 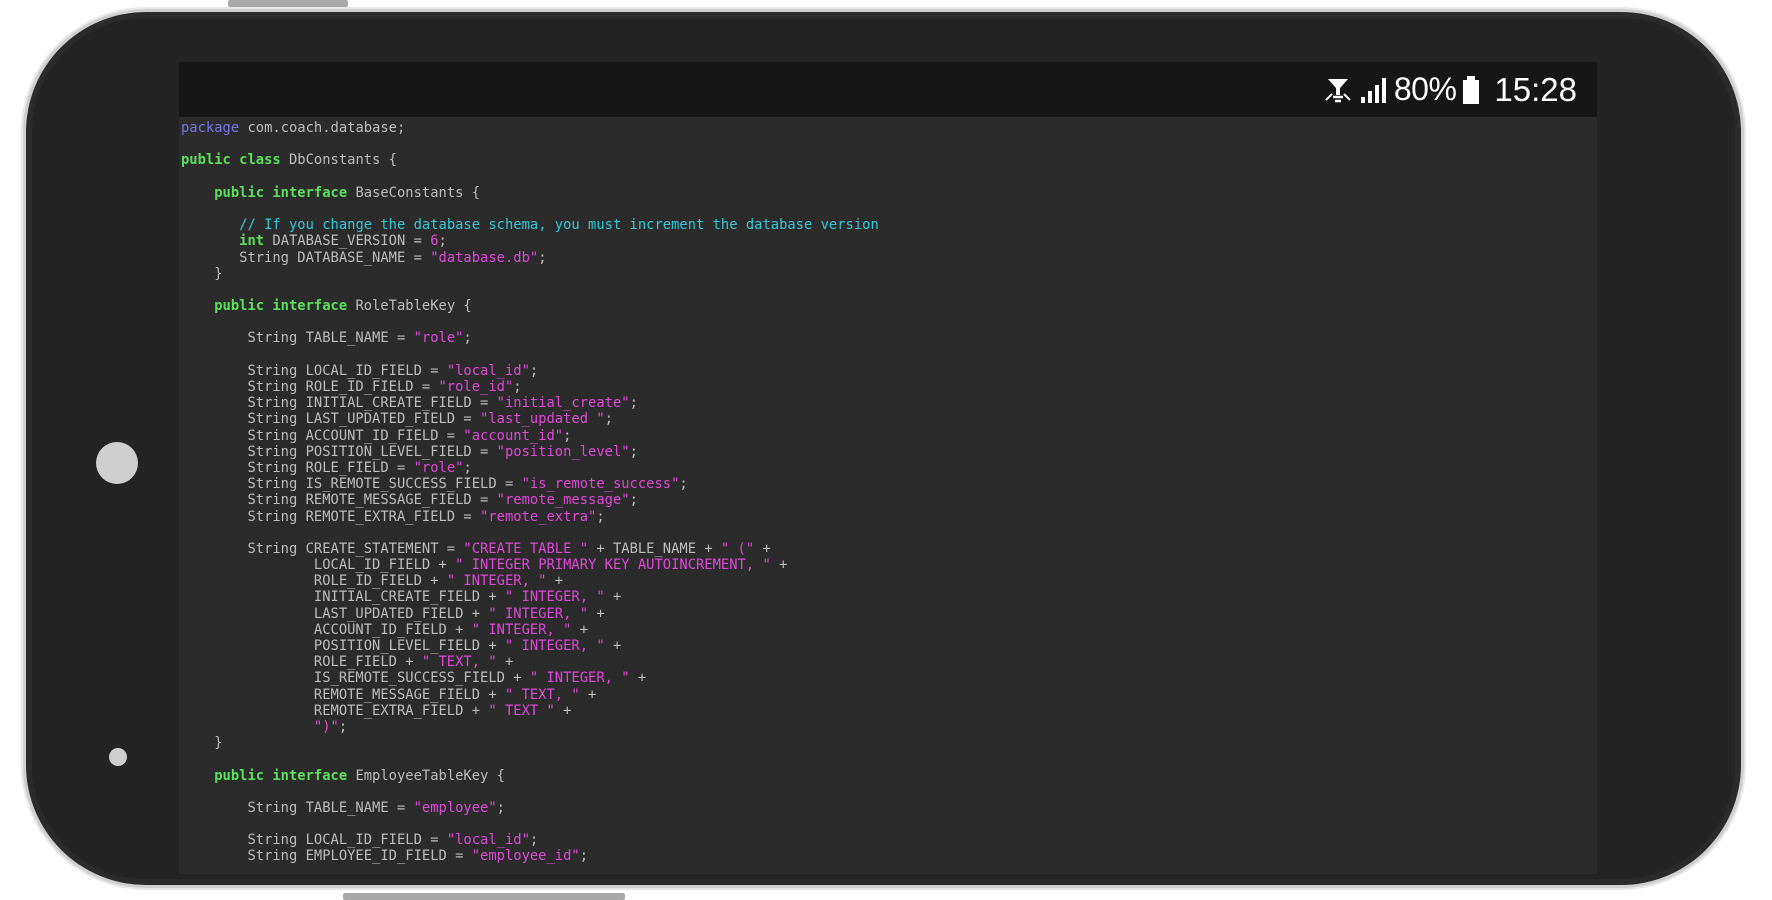 What do you see at coordinates (886, 306) in the screenshot?
I see `code-line: public interface RoleTableKey {` at bounding box center [886, 306].